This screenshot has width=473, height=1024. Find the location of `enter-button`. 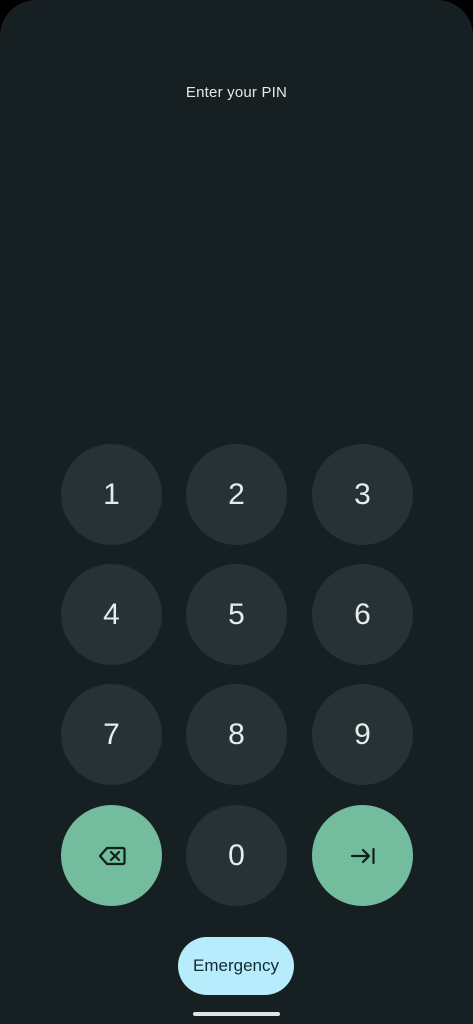

enter-button is located at coordinates (362, 855).